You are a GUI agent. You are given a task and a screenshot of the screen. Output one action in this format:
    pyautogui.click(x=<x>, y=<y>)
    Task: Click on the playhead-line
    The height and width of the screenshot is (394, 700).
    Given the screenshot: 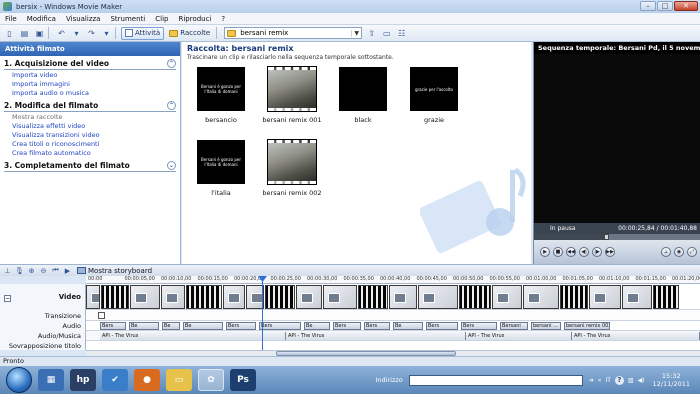 What is the action you would take?
    pyautogui.click(x=262, y=316)
    